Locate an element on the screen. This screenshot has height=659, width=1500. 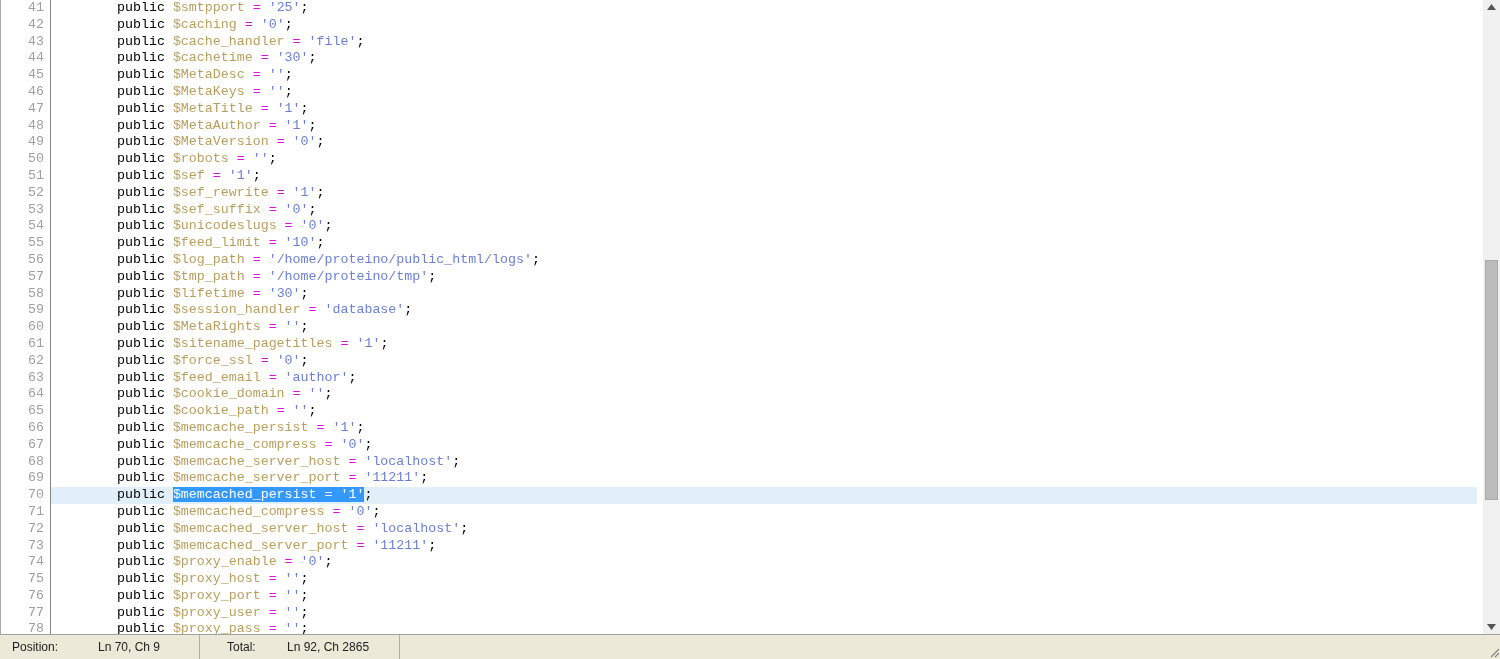
code-line: public $caching = '0'; is located at coordinates (205, 25).